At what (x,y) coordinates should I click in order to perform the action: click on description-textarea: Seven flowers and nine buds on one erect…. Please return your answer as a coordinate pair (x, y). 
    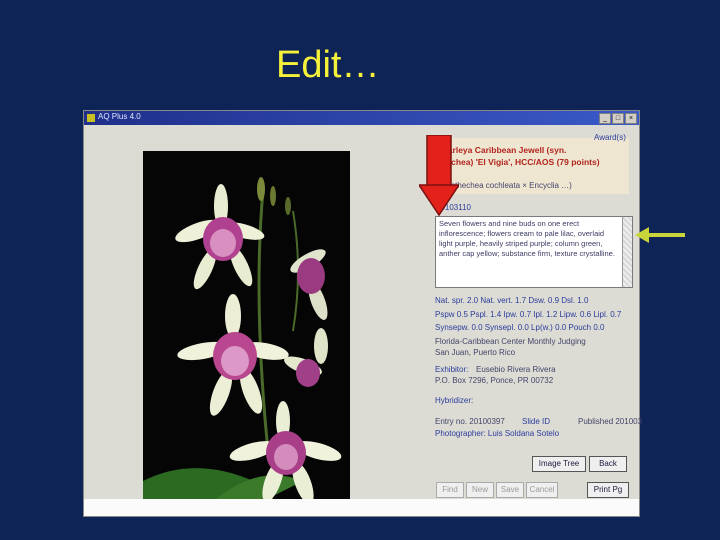
    Looking at the image, I should click on (534, 252).